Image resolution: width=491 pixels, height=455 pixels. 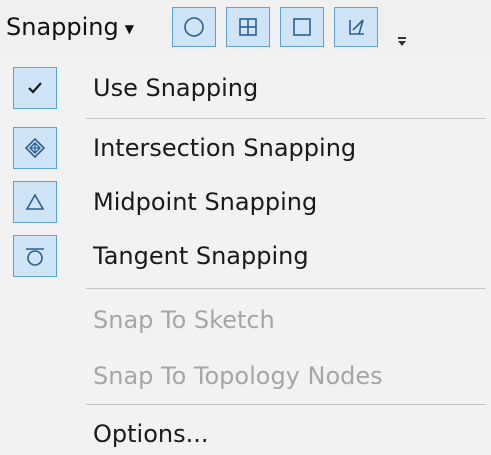 I want to click on overflow-chevron-icon, so click(x=402, y=43).